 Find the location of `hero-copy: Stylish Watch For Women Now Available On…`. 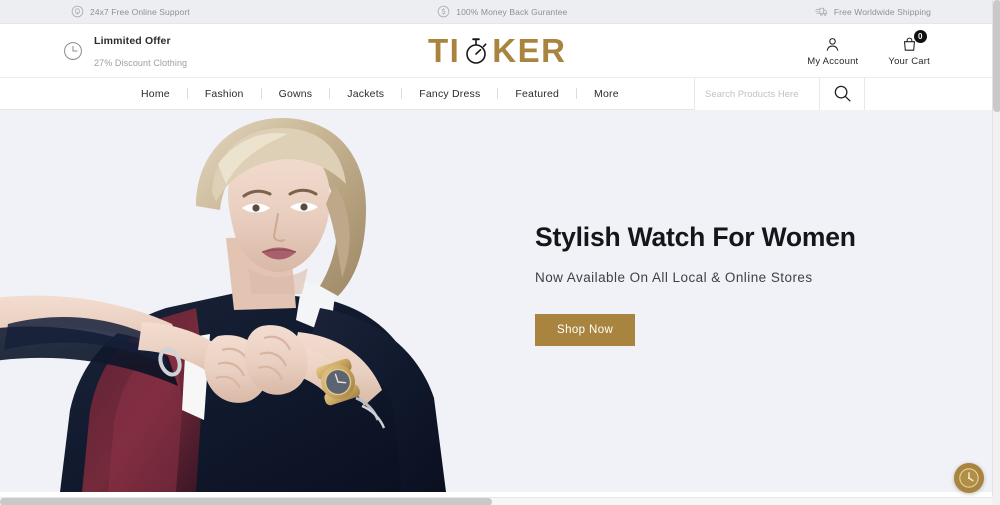

hero-copy: Stylish Watch For Women Now Available On… is located at coordinates (745, 284).